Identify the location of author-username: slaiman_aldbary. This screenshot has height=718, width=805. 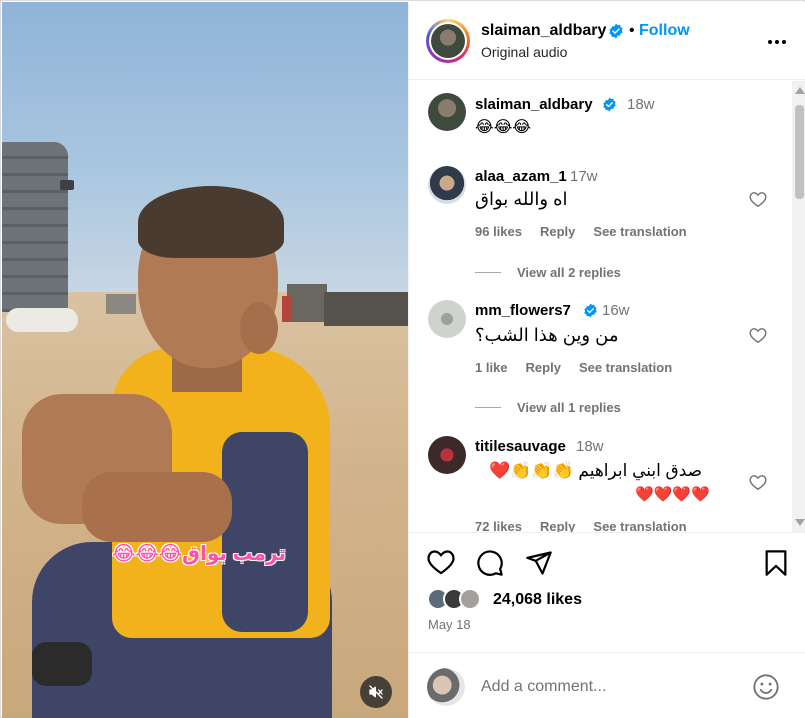
(543, 31).